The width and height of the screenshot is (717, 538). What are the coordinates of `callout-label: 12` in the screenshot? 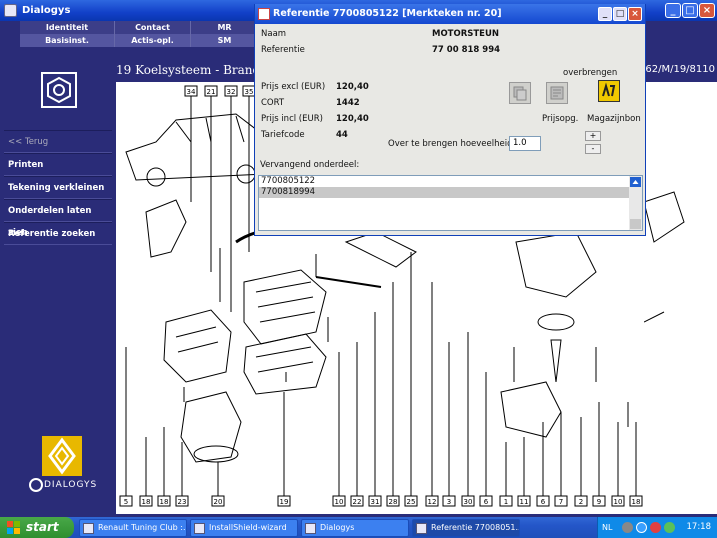 It's located at (432, 502).